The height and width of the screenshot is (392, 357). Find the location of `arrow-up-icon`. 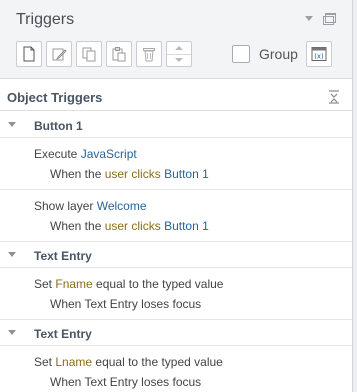

arrow-up-icon is located at coordinates (179, 47).